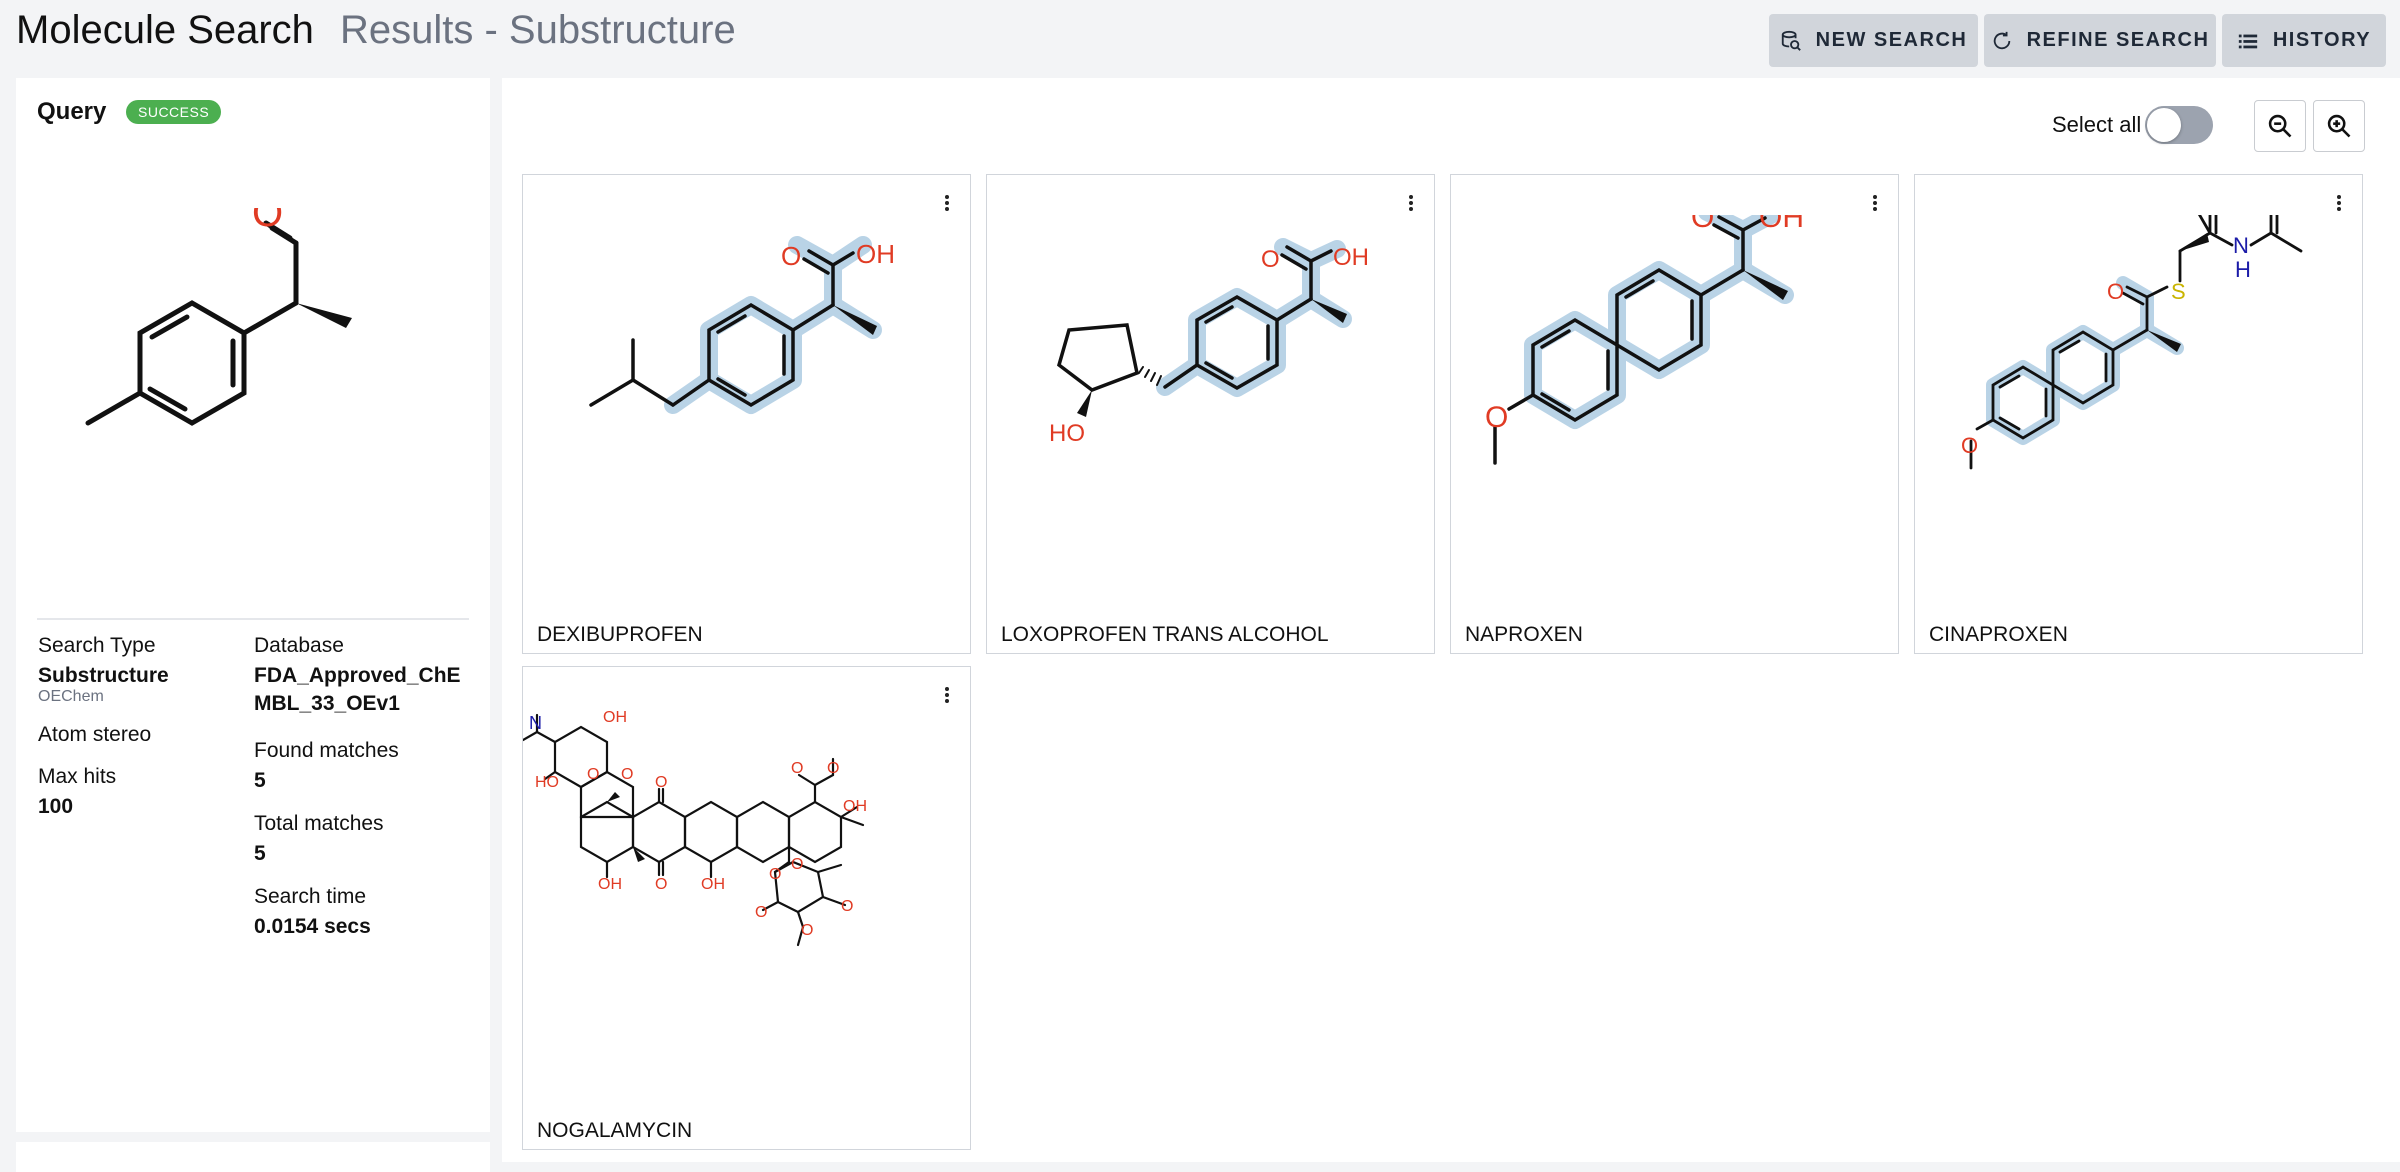  Describe the element at coordinates (2164, 125) in the screenshot. I see `toggle-knob` at that location.